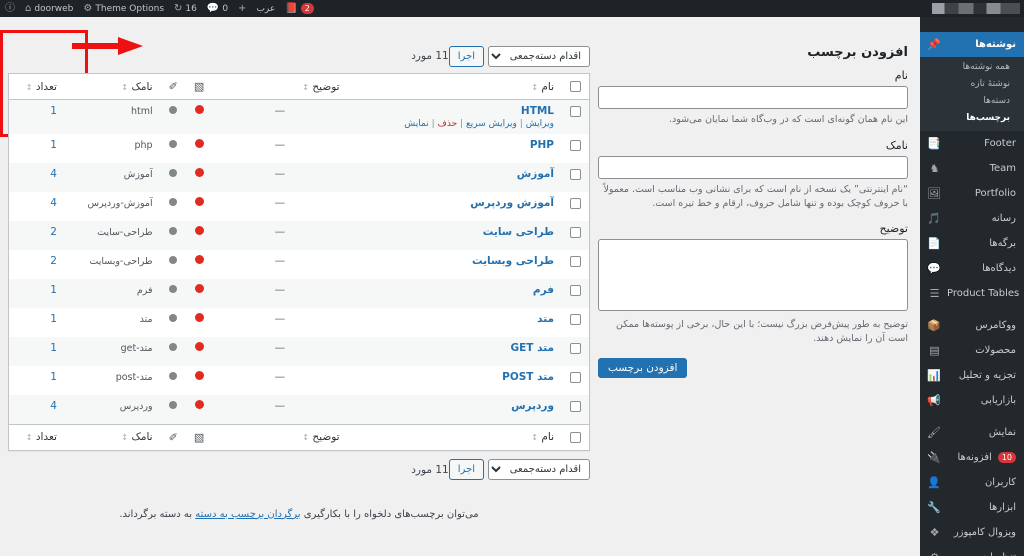 Image resolution: width=1024 pixels, height=556 pixels. What do you see at coordinates (299, 380) in the screenshot?
I see `table-row: متد POST — متد-post 1` at bounding box center [299, 380].